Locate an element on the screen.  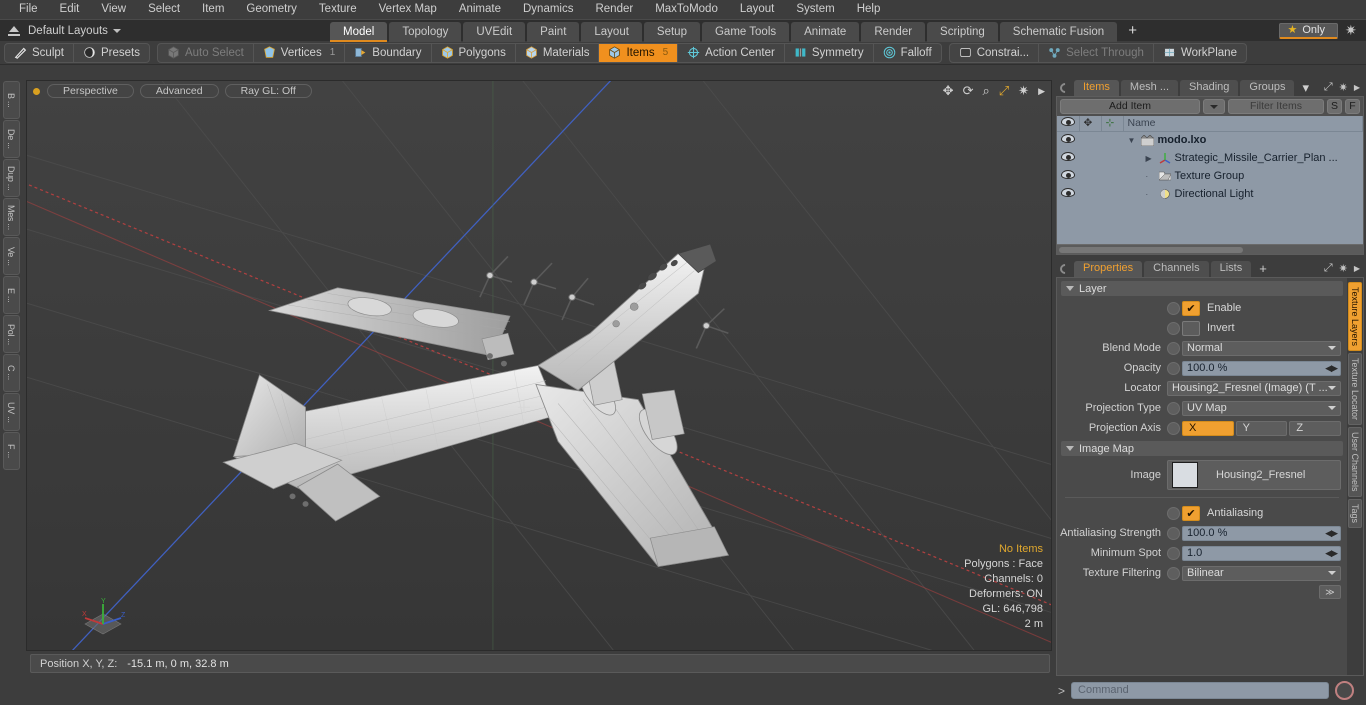
projection-type-knob is located at coordinates (1173, 408).